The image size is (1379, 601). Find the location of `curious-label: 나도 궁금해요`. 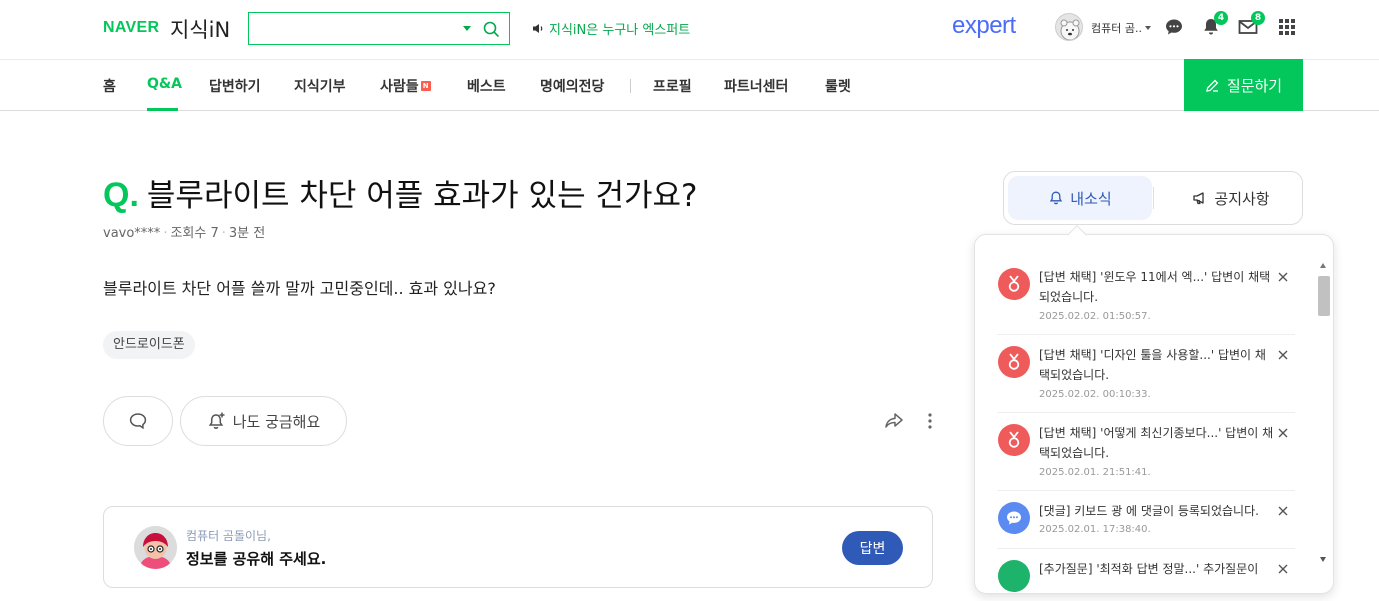

curious-label: 나도 궁금해요 is located at coordinates (276, 421).